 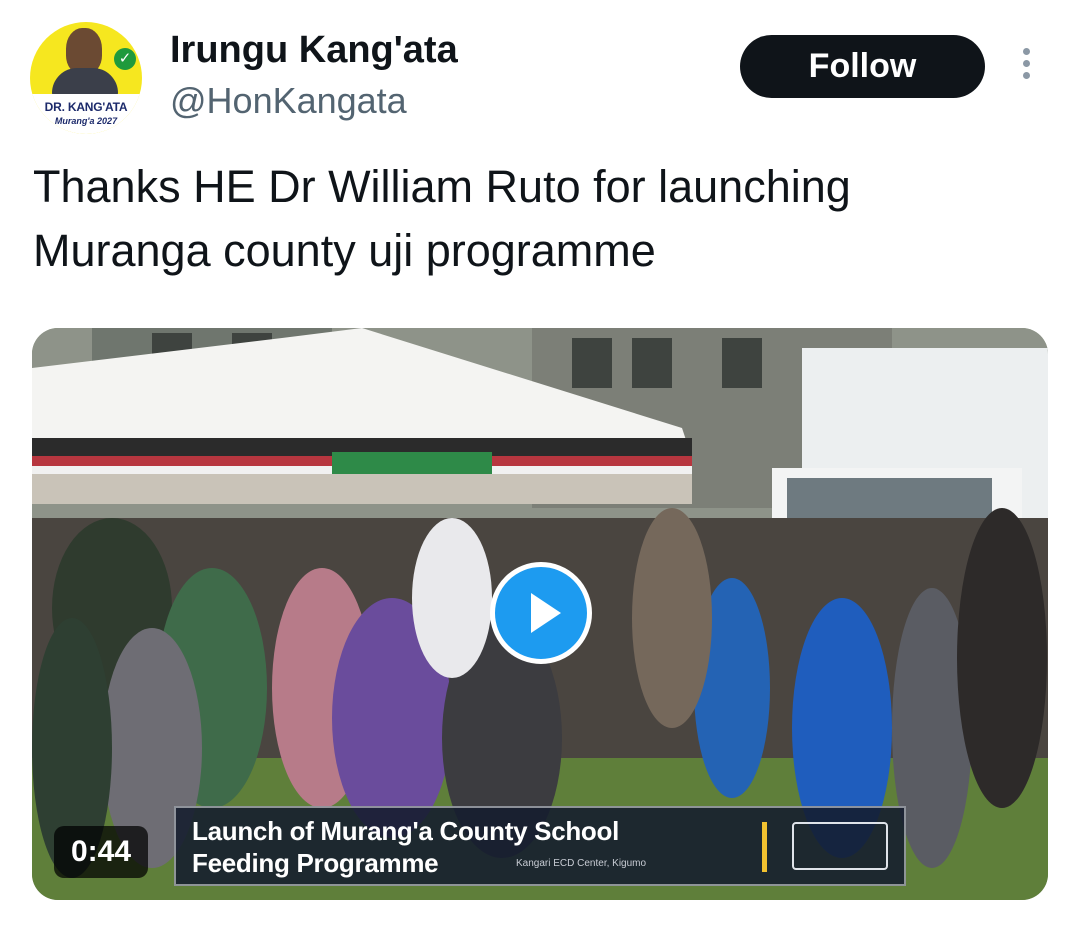 I want to click on avatar-logo-sub: Murang'a 2027, so click(x=86, y=121).